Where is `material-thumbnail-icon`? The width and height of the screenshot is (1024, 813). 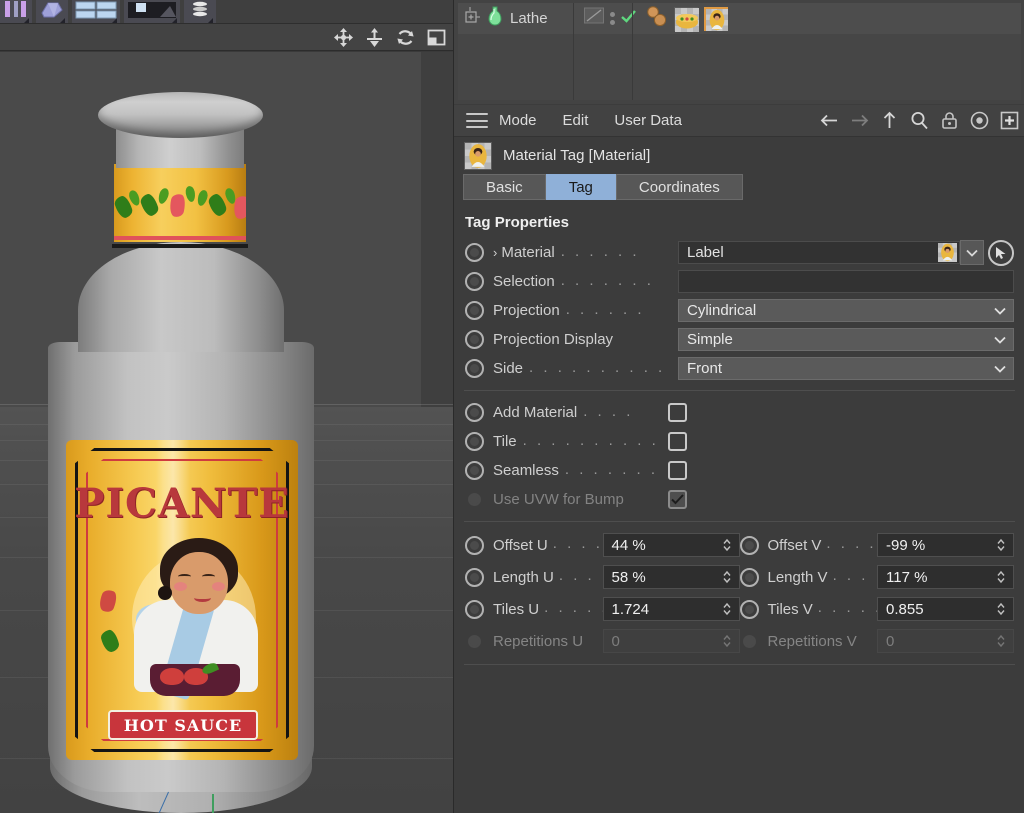
material-thumbnail-icon is located at coordinates (947, 252).